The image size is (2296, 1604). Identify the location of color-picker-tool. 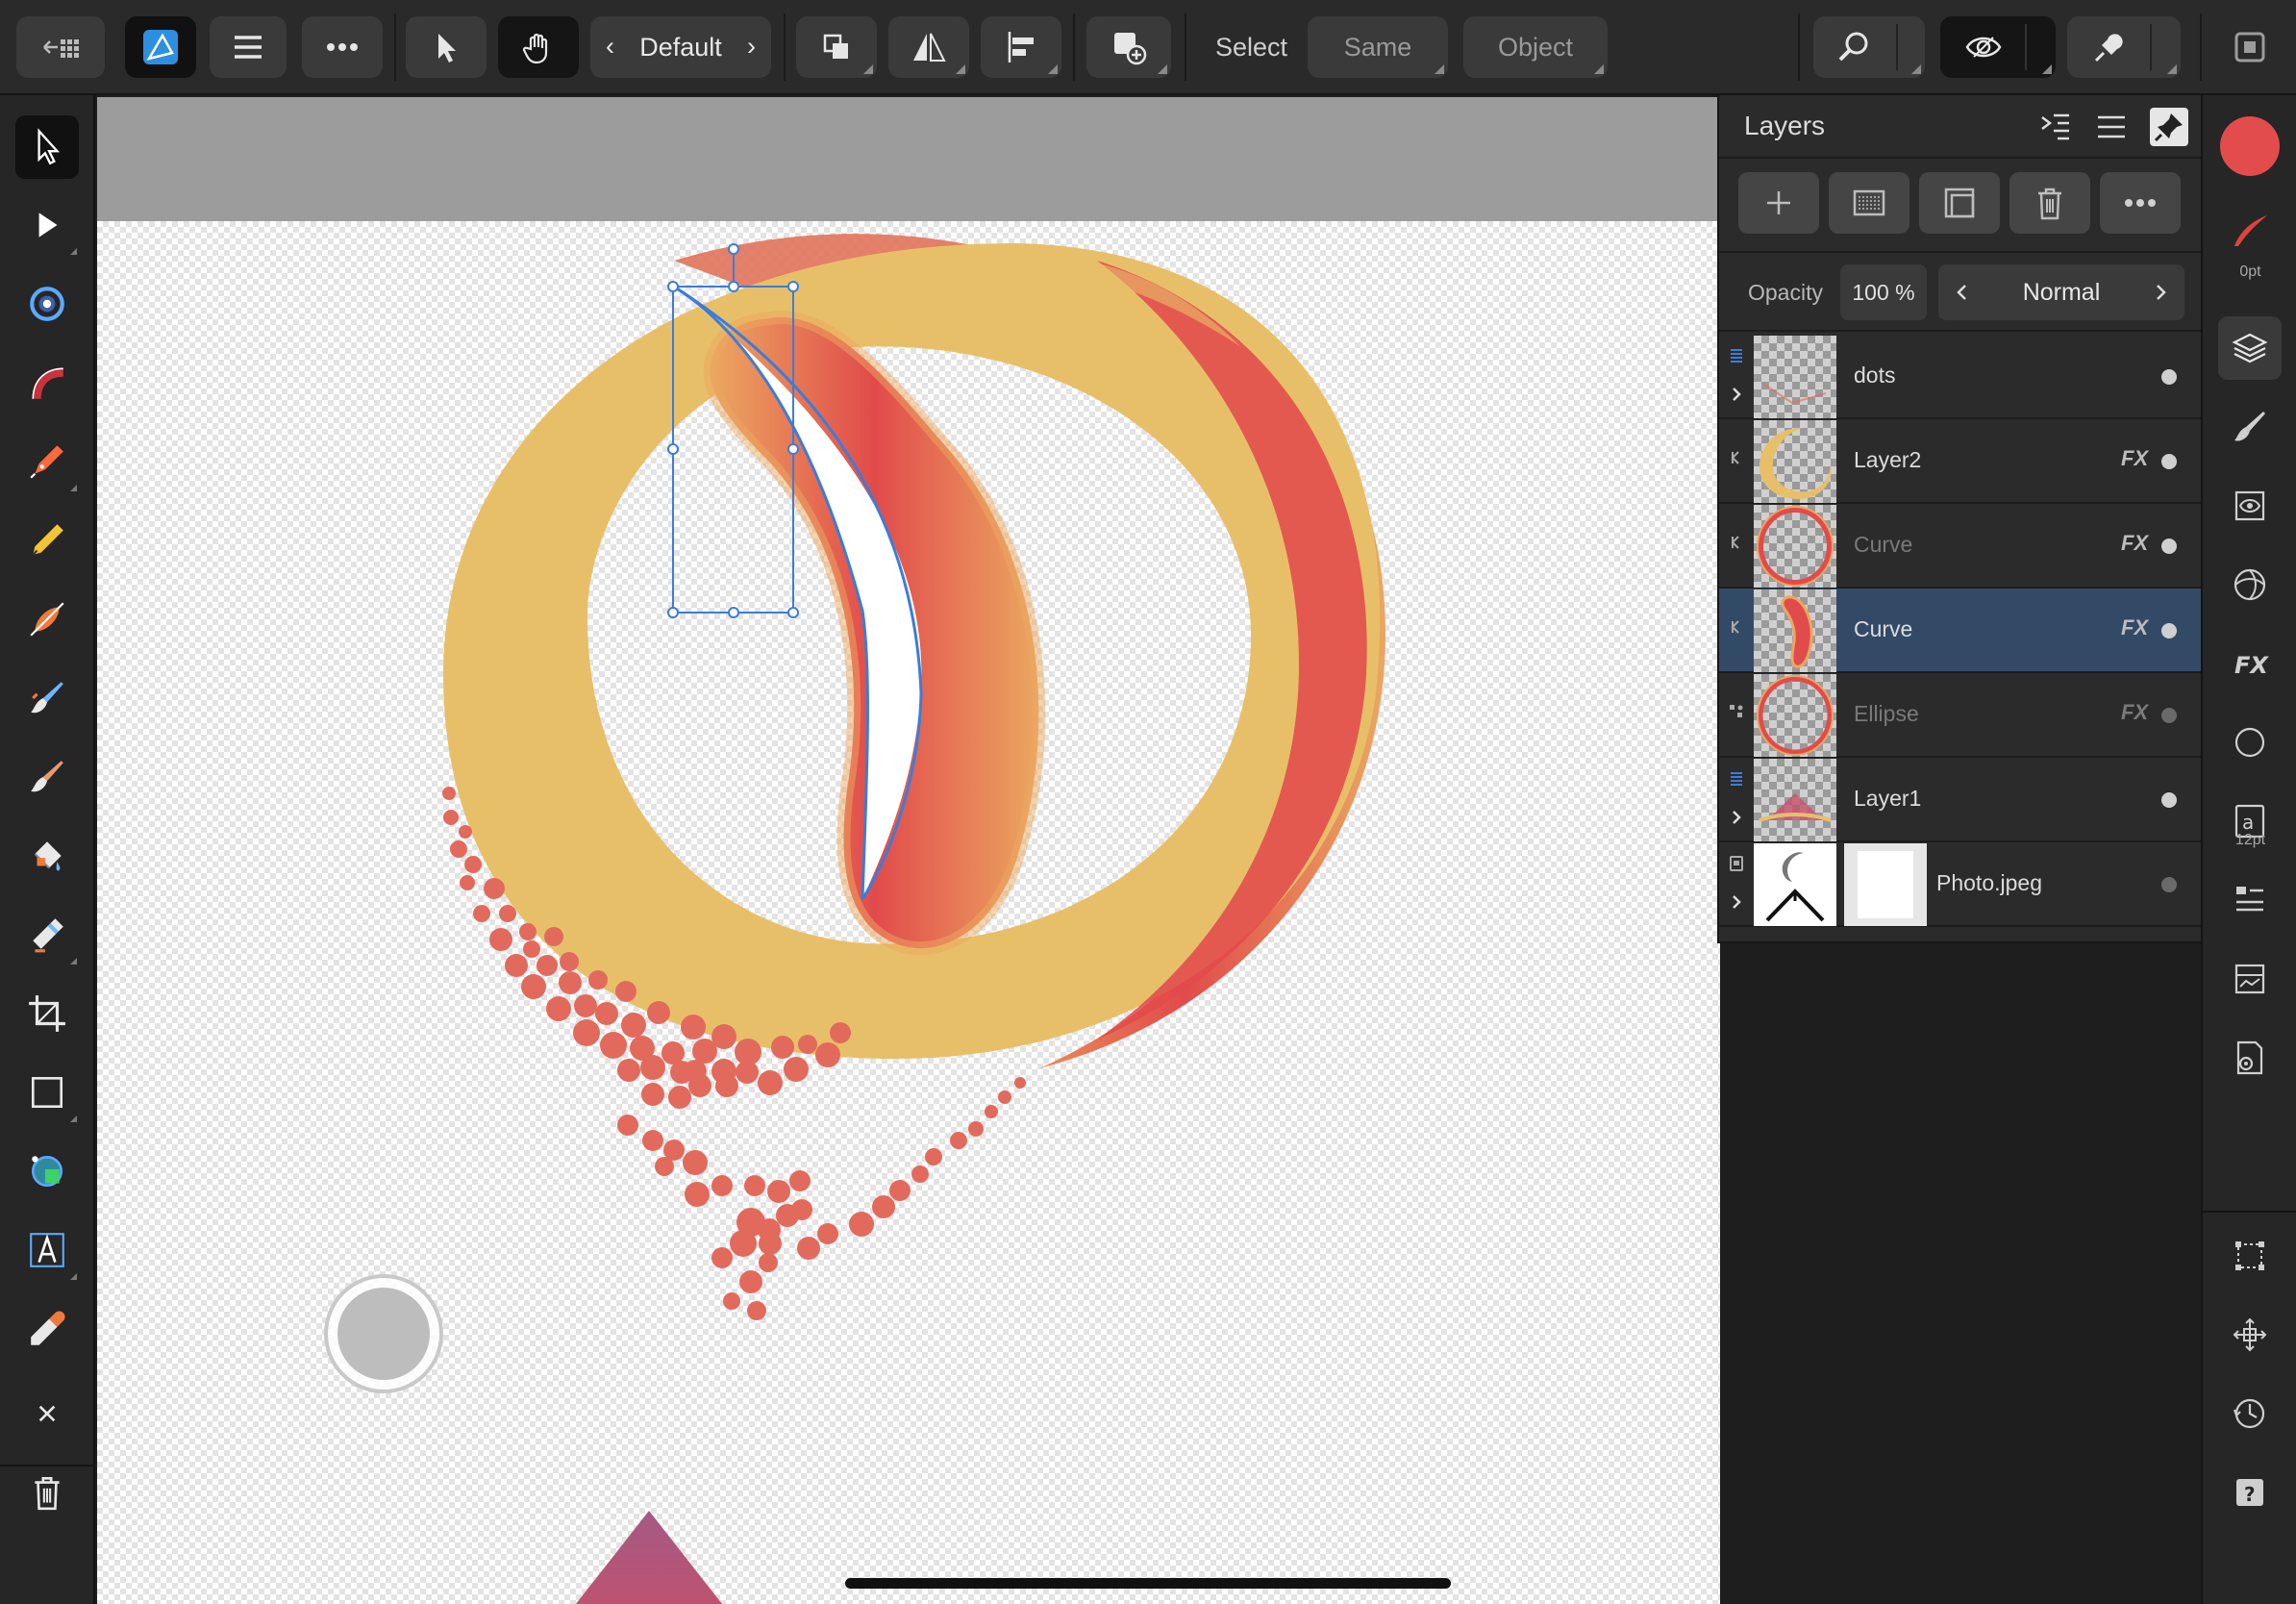
(47, 1329).